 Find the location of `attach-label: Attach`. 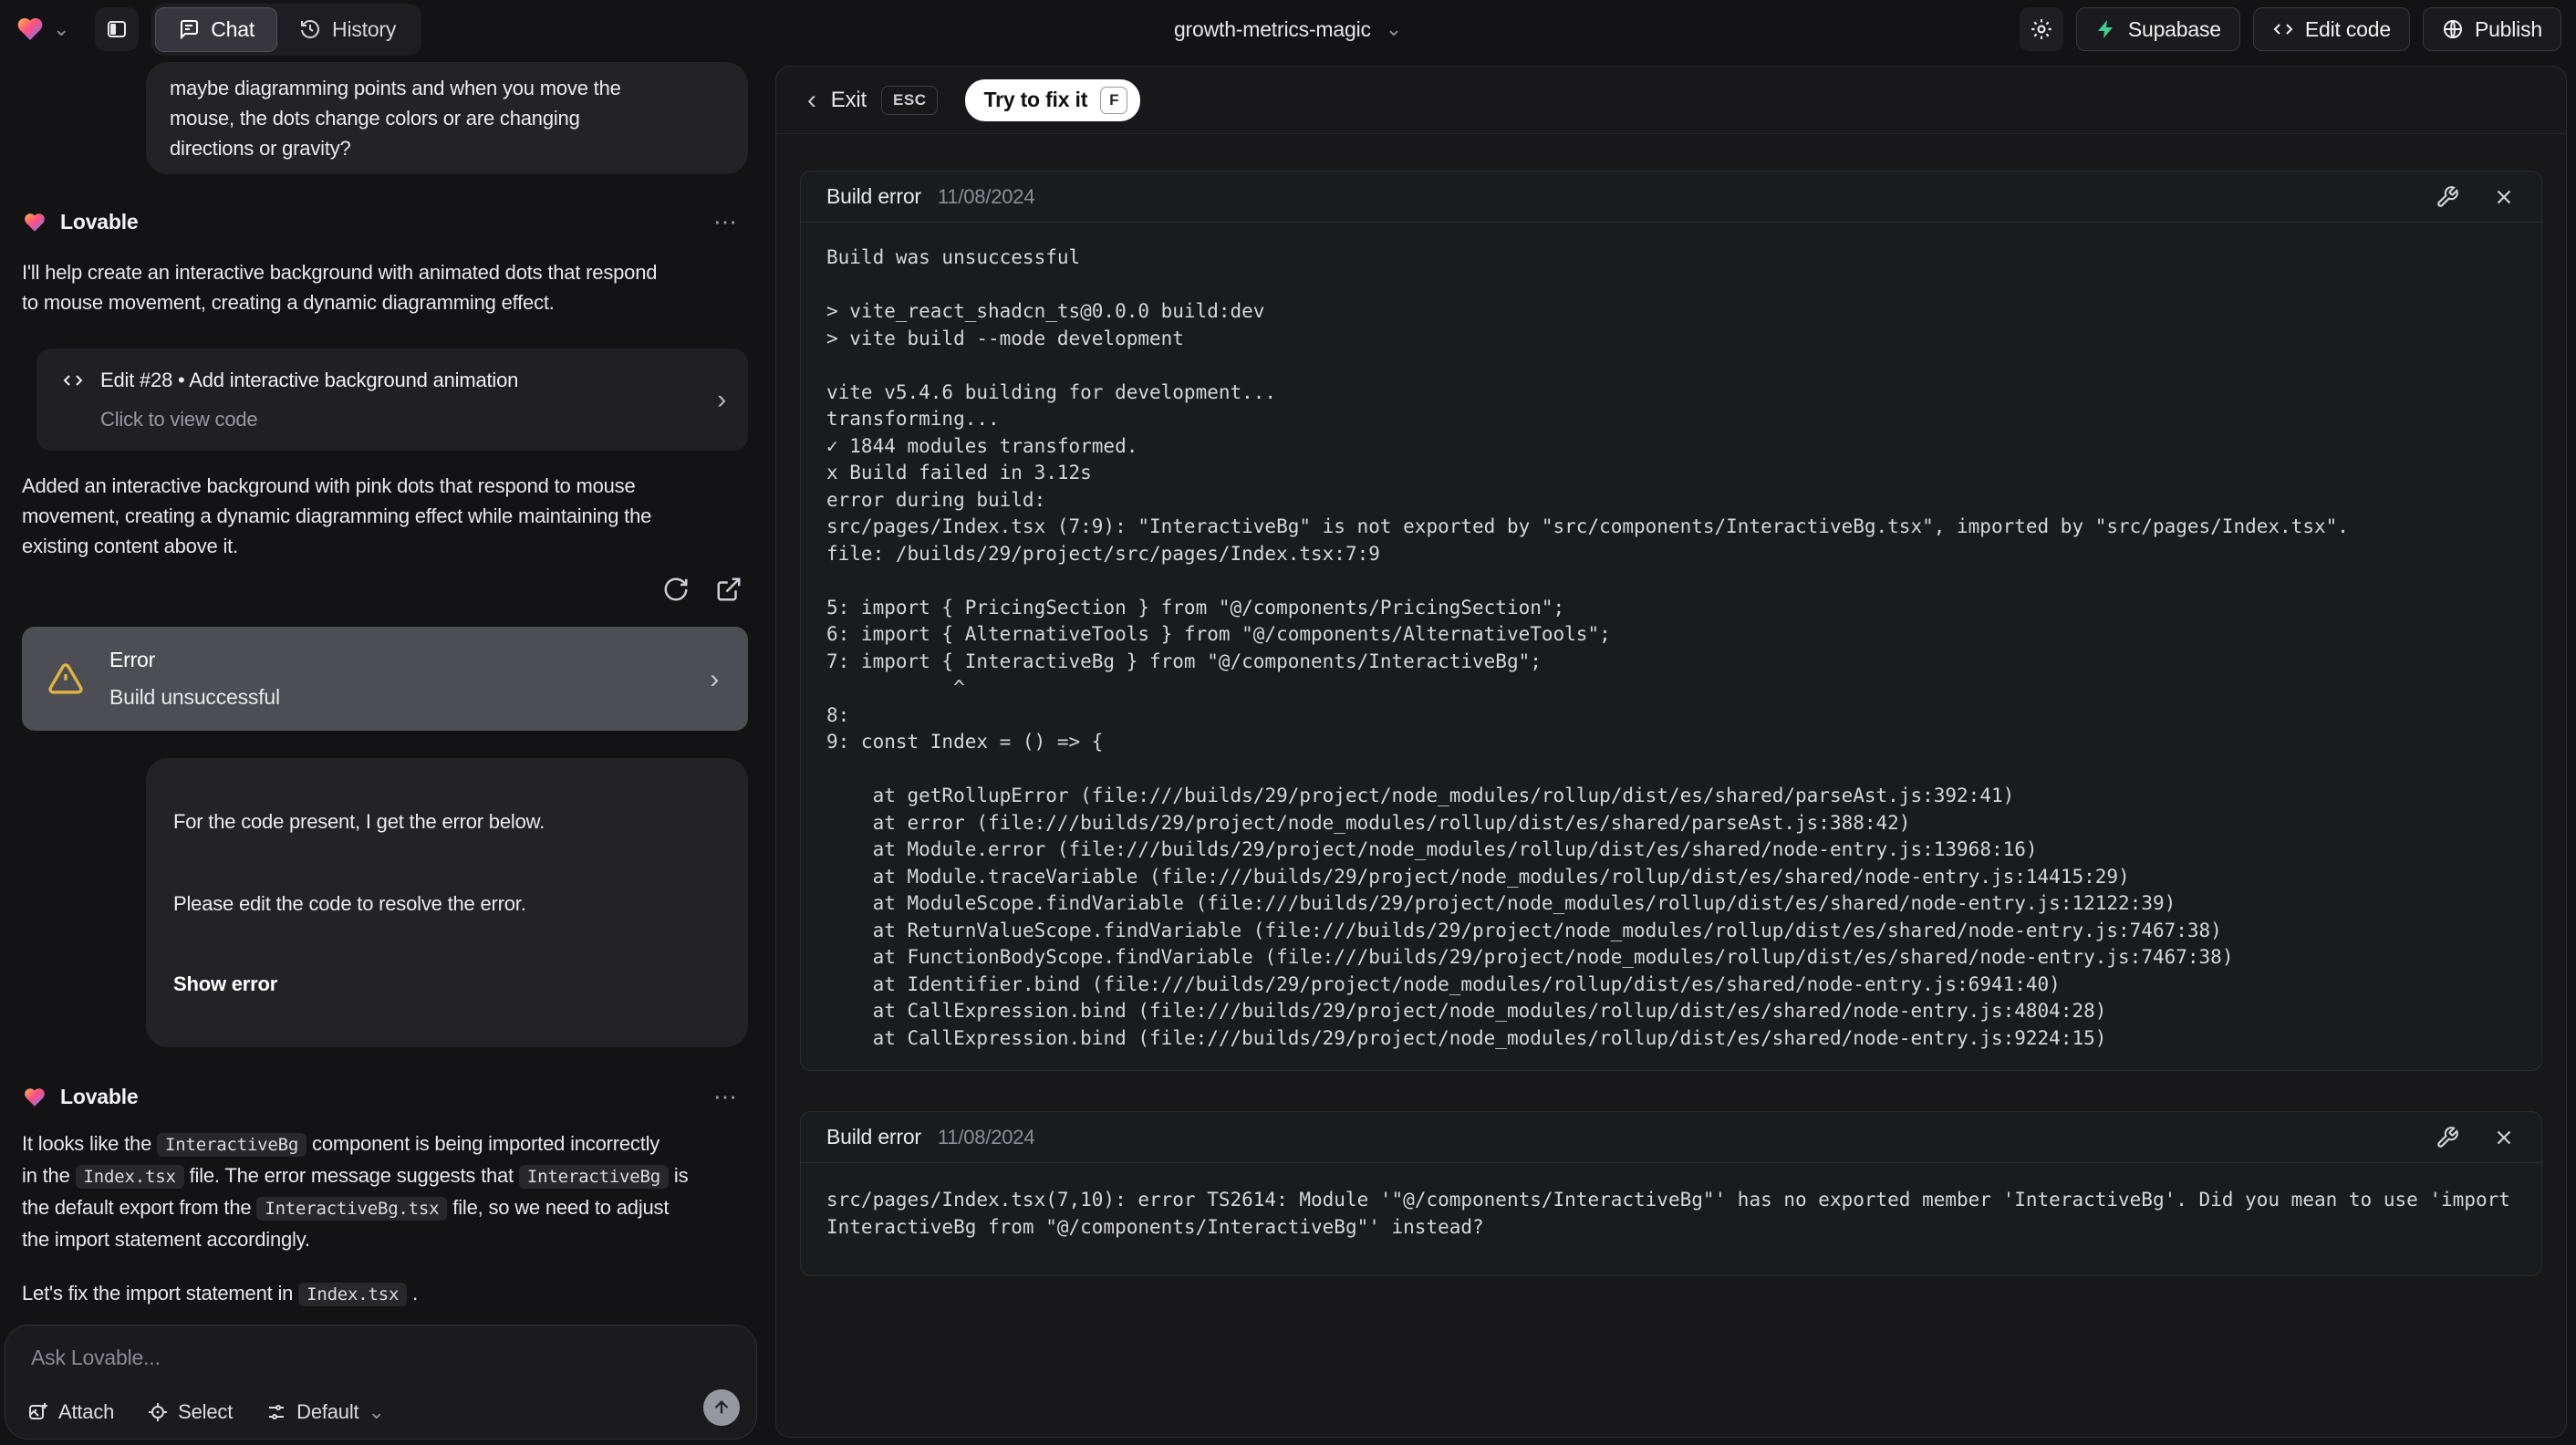

attach-label: Attach is located at coordinates (86, 1411).